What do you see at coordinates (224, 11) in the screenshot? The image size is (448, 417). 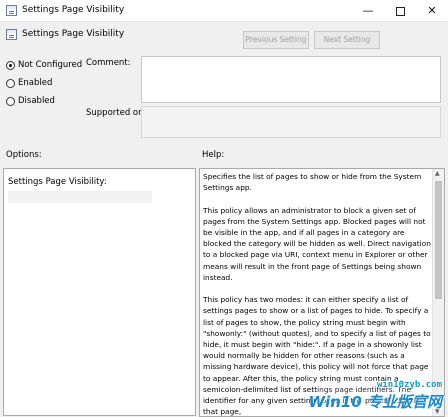 I see `title-bar: Settings Page Visibility — ✕` at bounding box center [224, 11].